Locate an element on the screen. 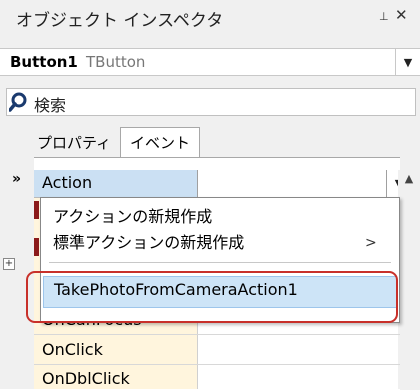 The width and height of the screenshot is (420, 390). row-action: Action ▼ is located at coordinates (218, 184).